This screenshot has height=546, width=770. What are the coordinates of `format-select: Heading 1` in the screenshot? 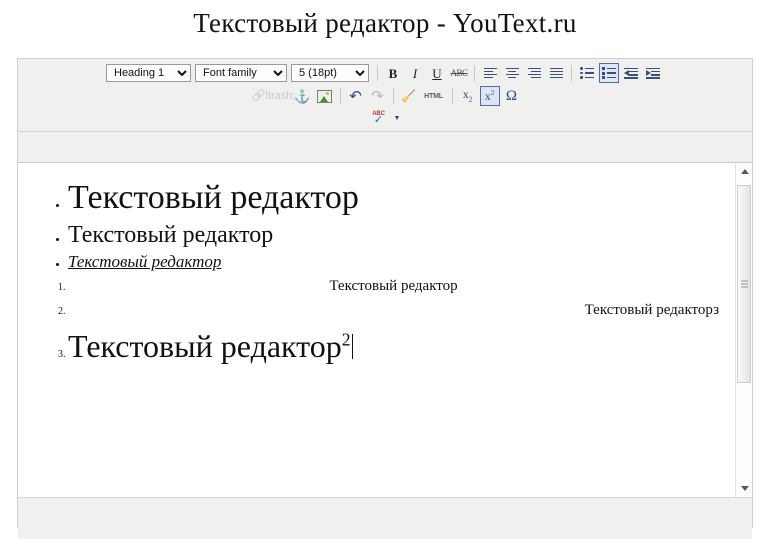 It's located at (148, 73).